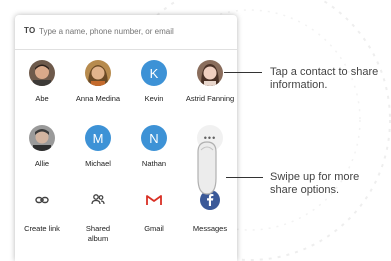 The width and height of the screenshot is (391, 261). I want to click on recipient-search-input, so click(134, 31).